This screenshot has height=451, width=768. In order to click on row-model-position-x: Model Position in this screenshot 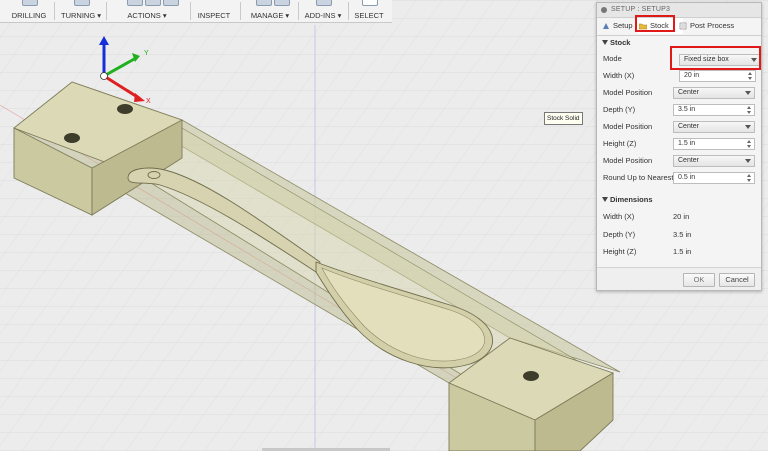, I will do `click(627, 93)`.